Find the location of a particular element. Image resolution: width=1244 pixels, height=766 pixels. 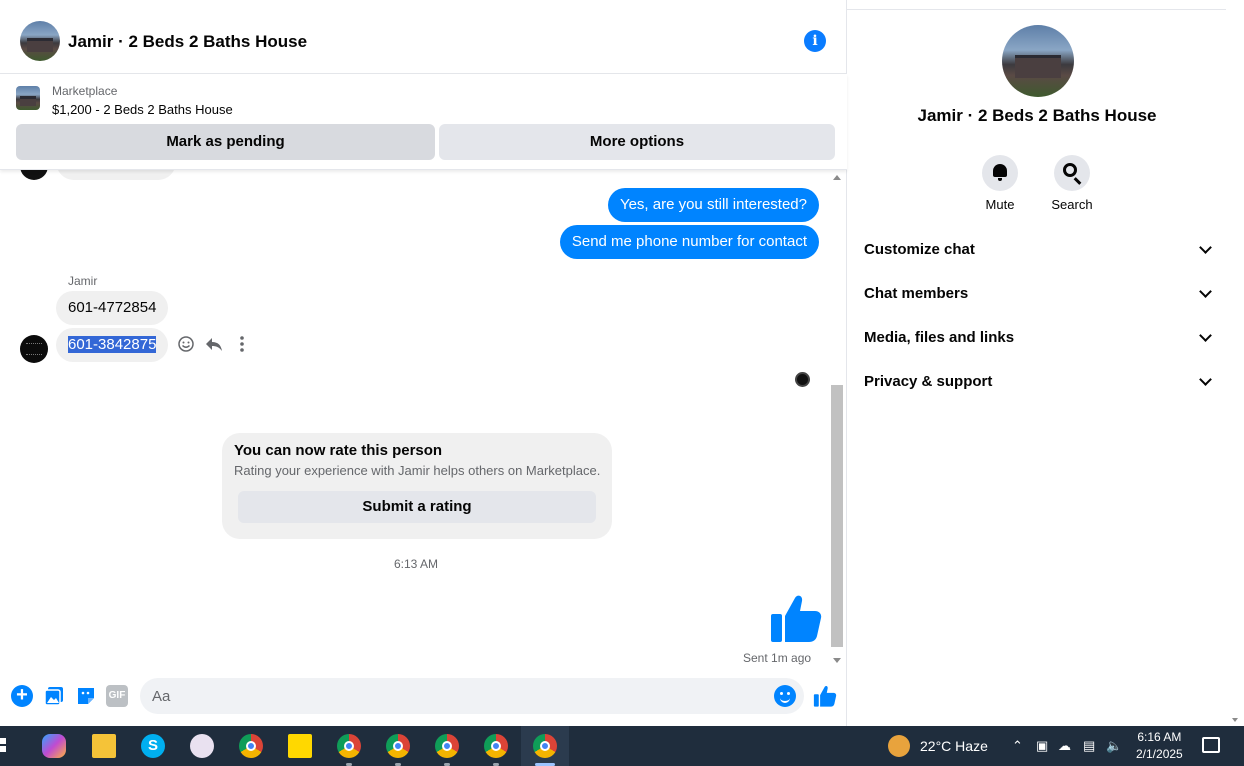

file-explorer-icon is located at coordinates (104, 746).